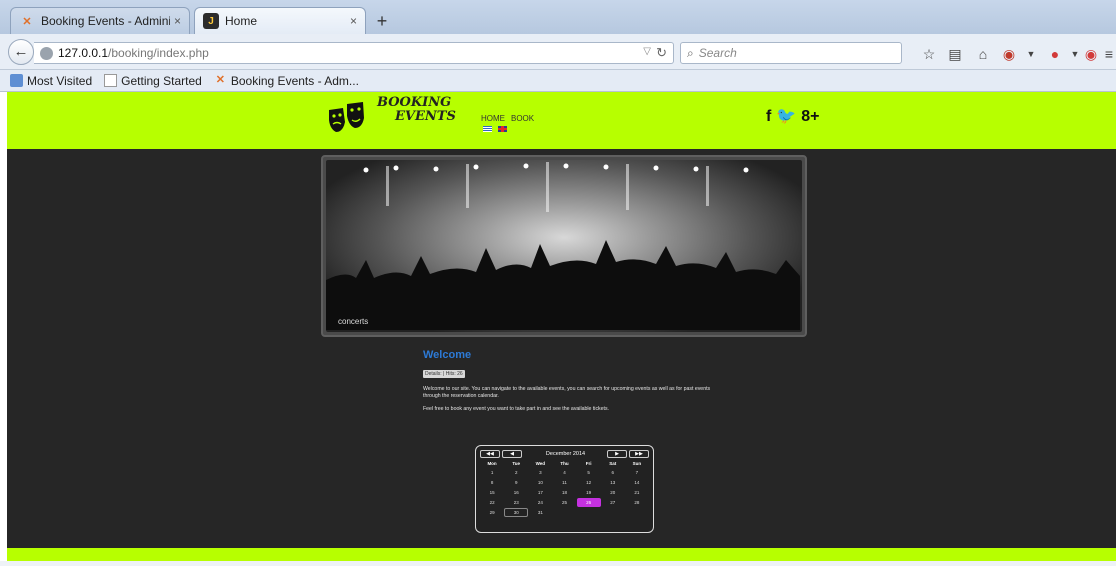  I want to click on twitter-icon: 🐦, so click(786, 117).